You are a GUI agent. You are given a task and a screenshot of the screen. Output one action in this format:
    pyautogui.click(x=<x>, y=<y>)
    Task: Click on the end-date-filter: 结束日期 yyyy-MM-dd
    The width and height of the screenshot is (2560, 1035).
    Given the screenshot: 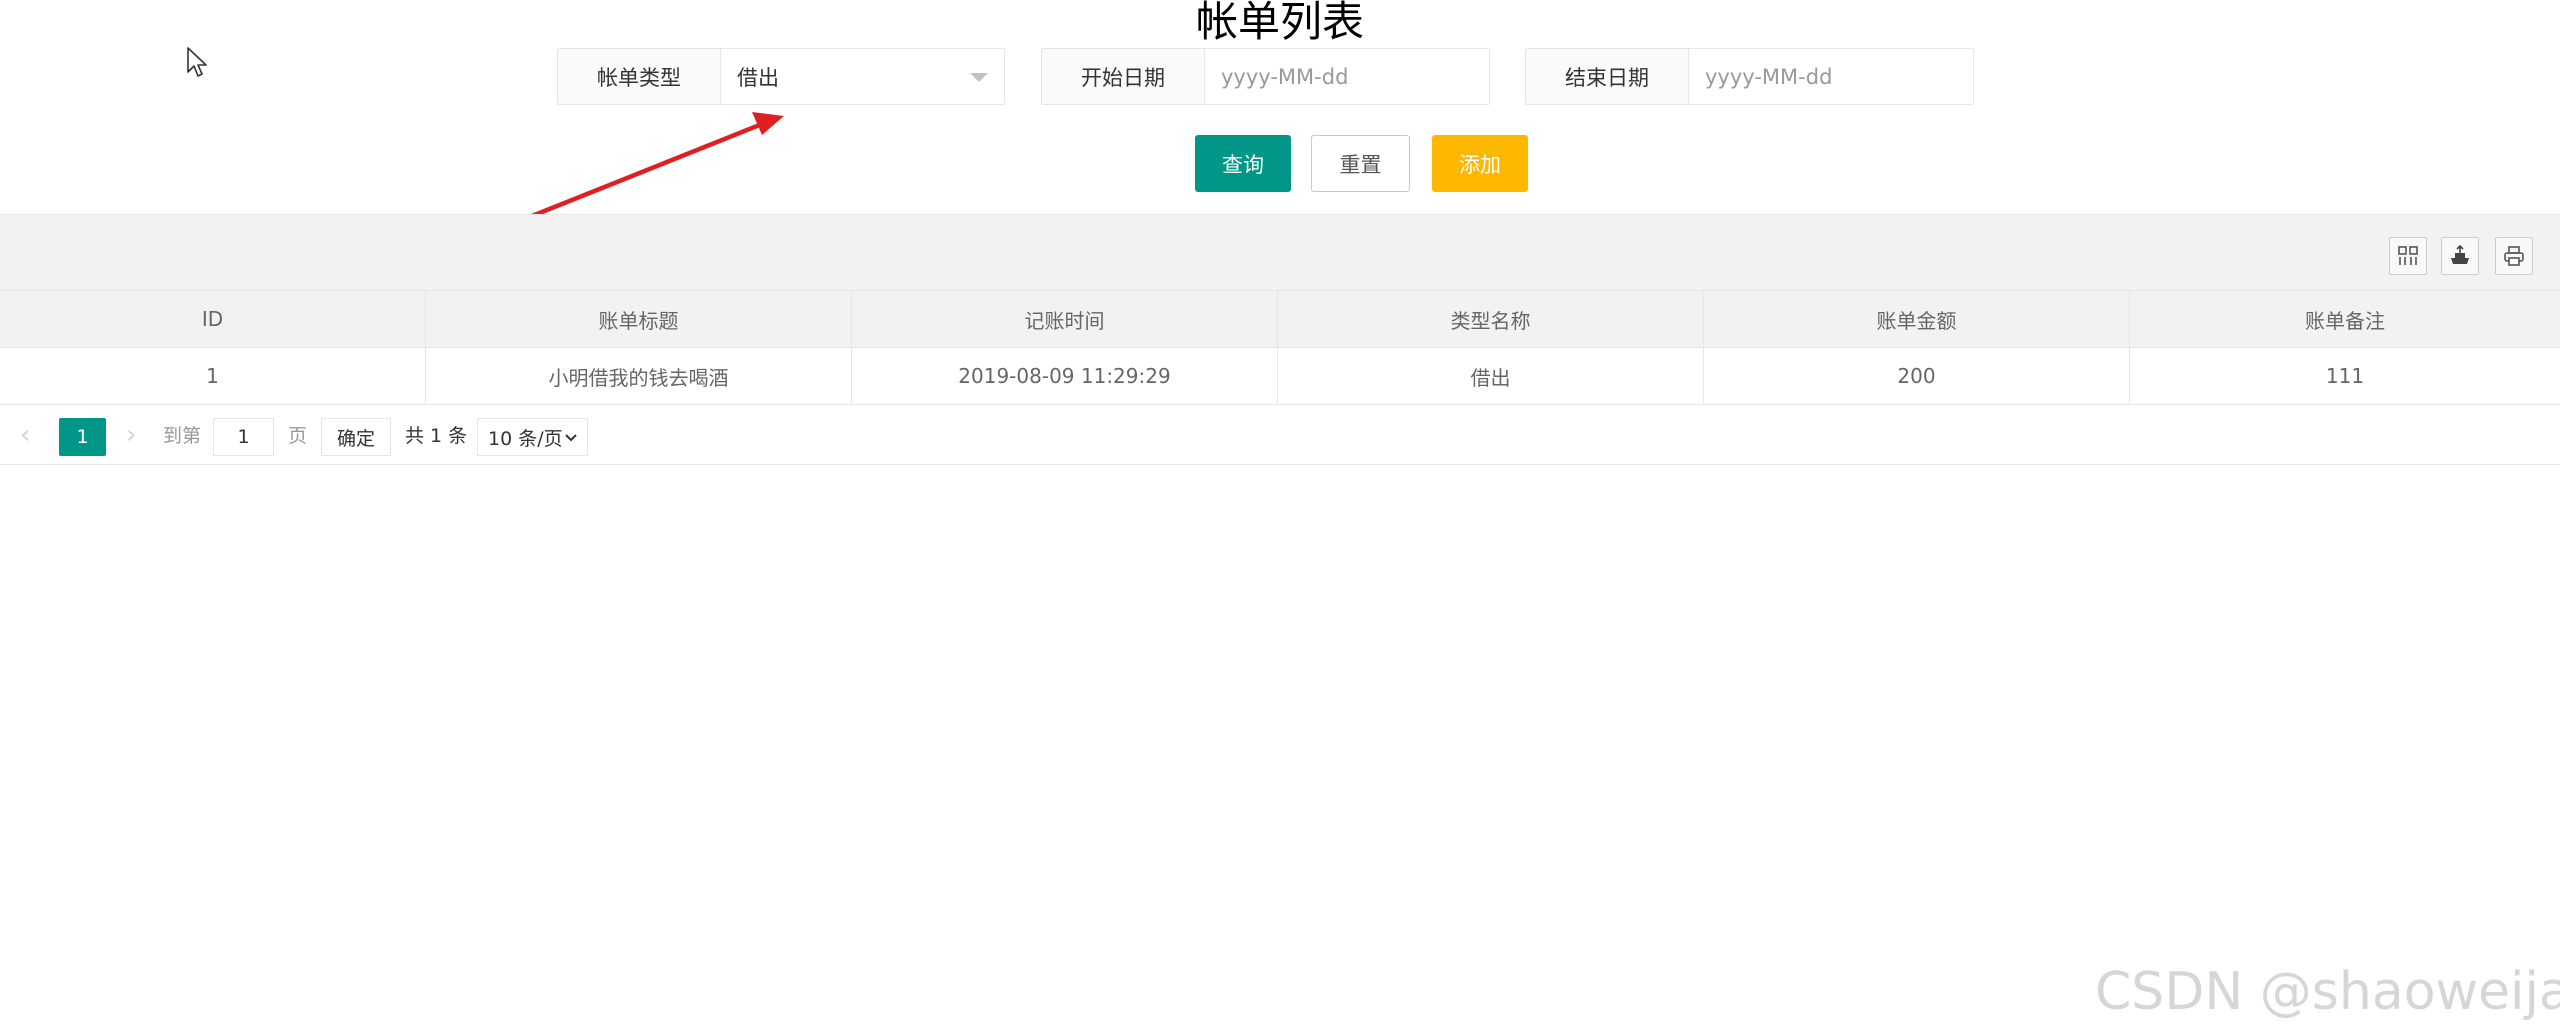 What is the action you would take?
    pyautogui.click(x=1749, y=76)
    